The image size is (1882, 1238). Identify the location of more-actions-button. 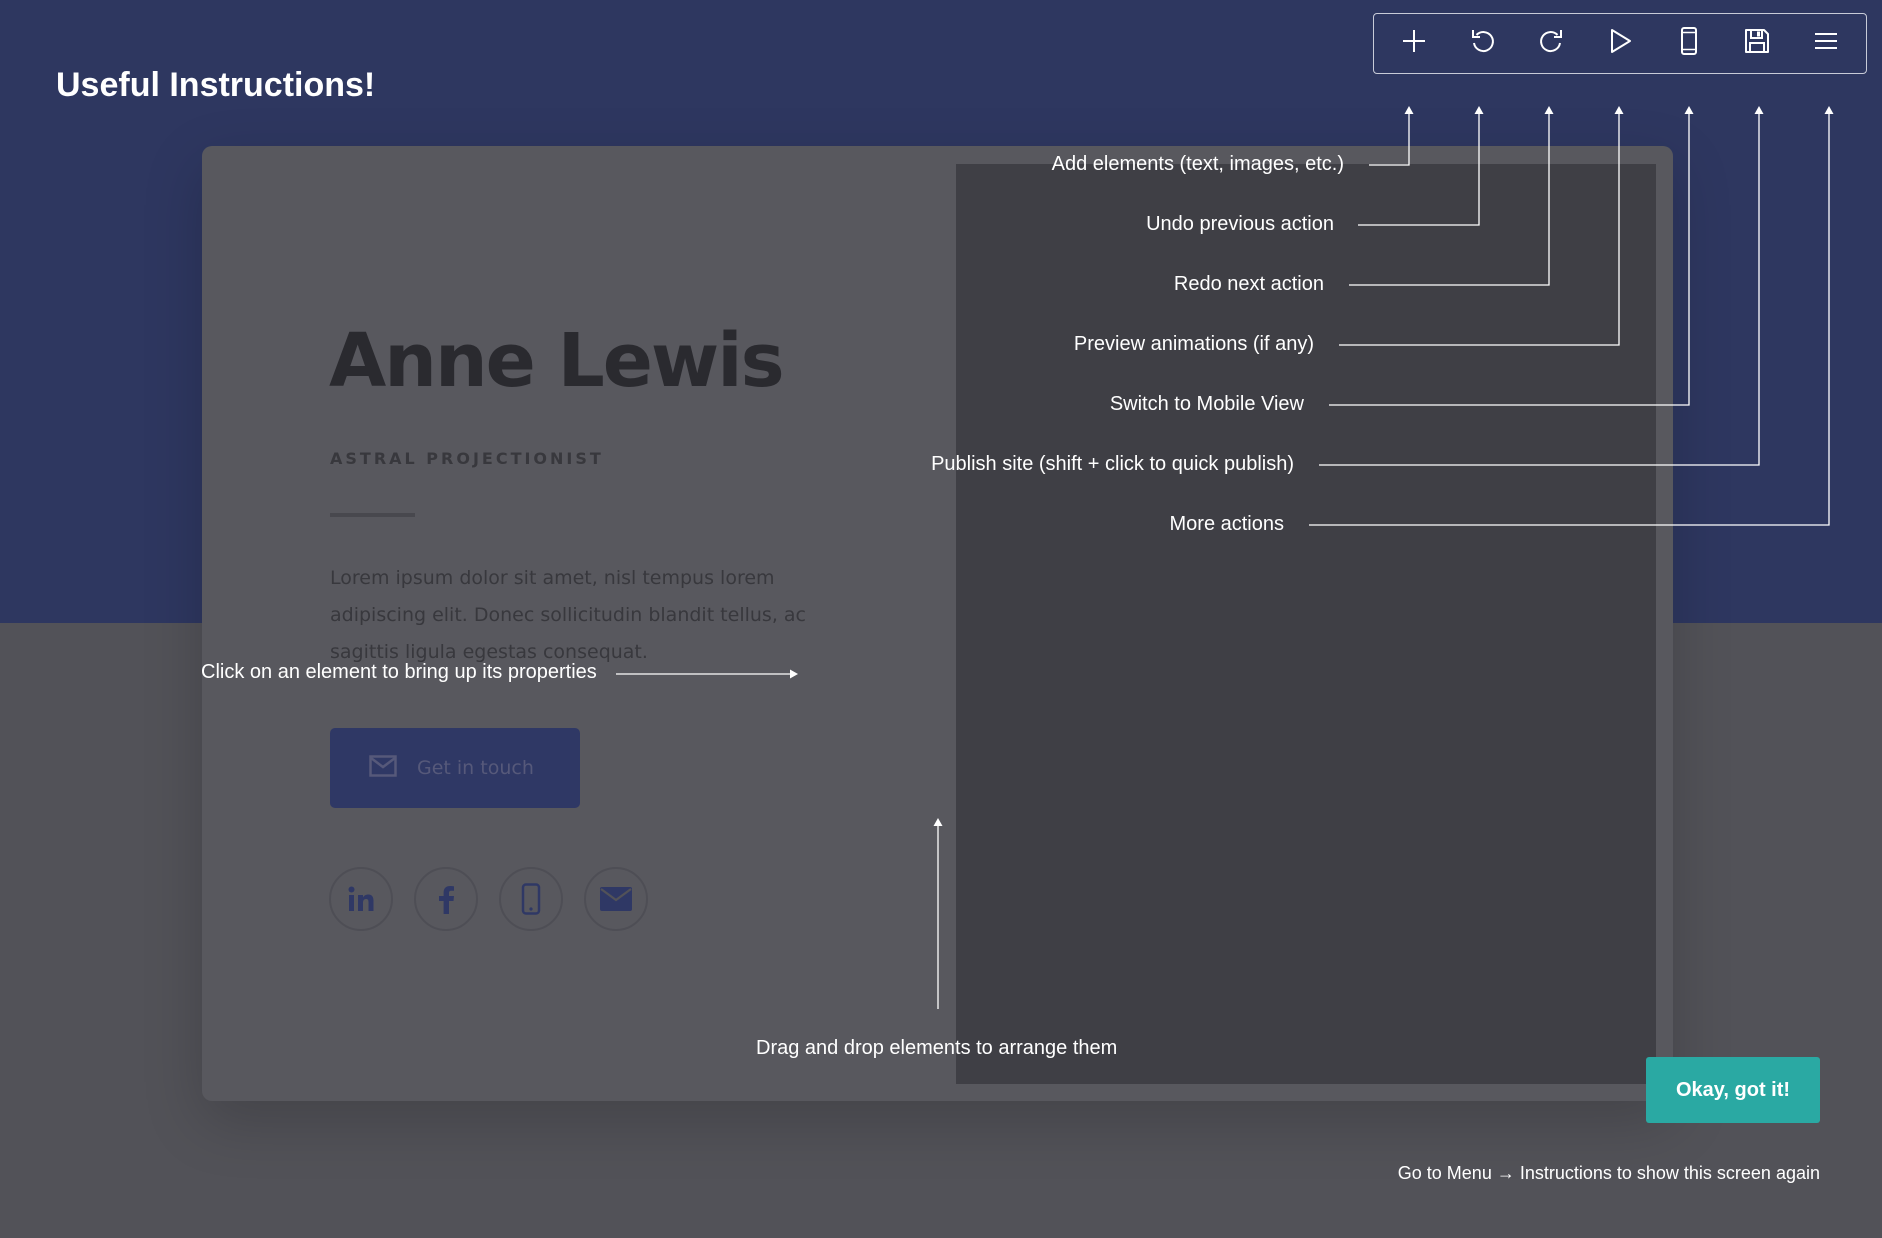
(1826, 44).